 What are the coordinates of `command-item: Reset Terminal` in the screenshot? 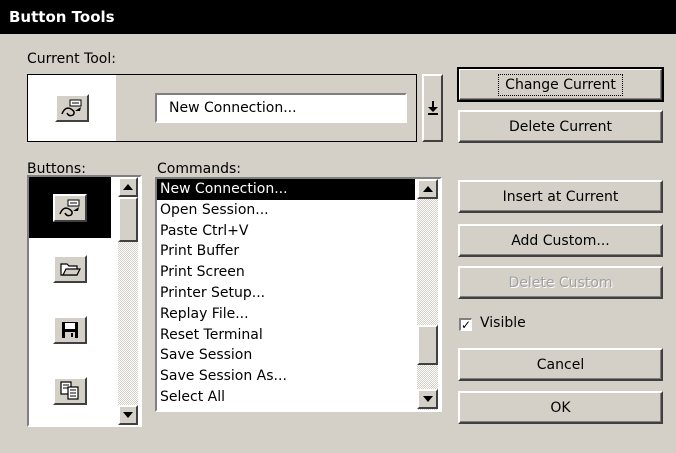 It's located at (286, 335).